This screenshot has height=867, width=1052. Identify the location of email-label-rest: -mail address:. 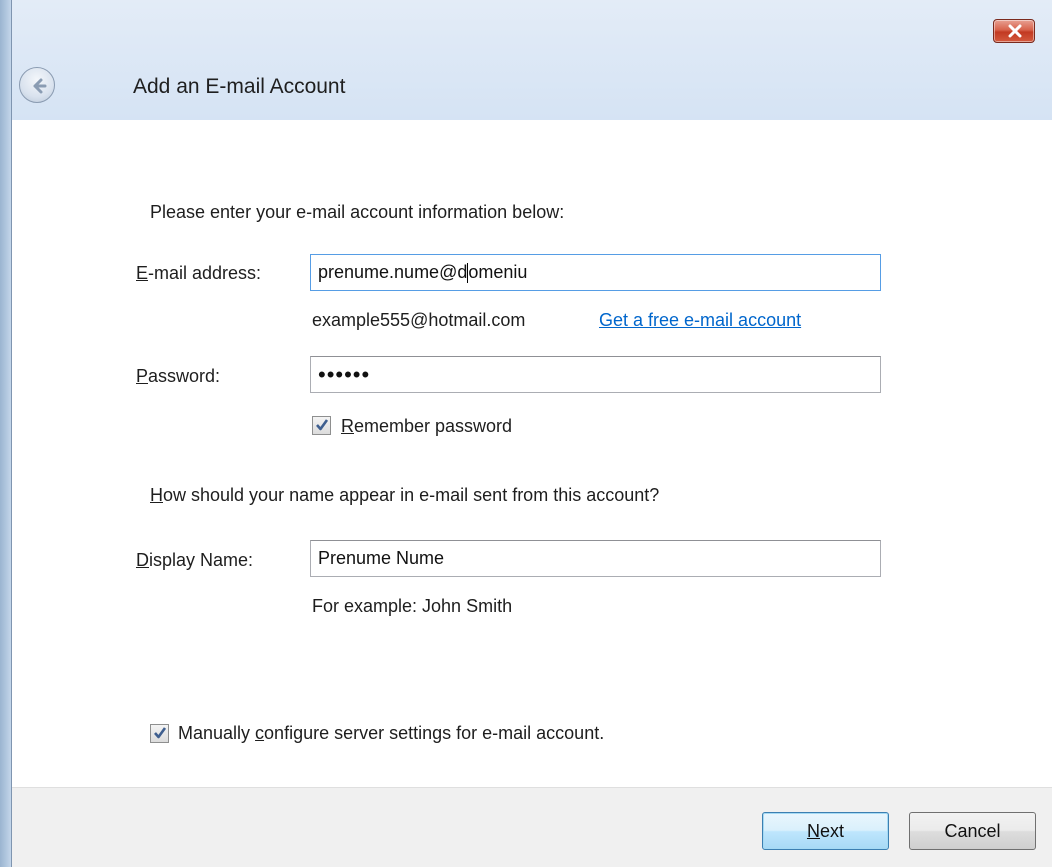
(205, 273).